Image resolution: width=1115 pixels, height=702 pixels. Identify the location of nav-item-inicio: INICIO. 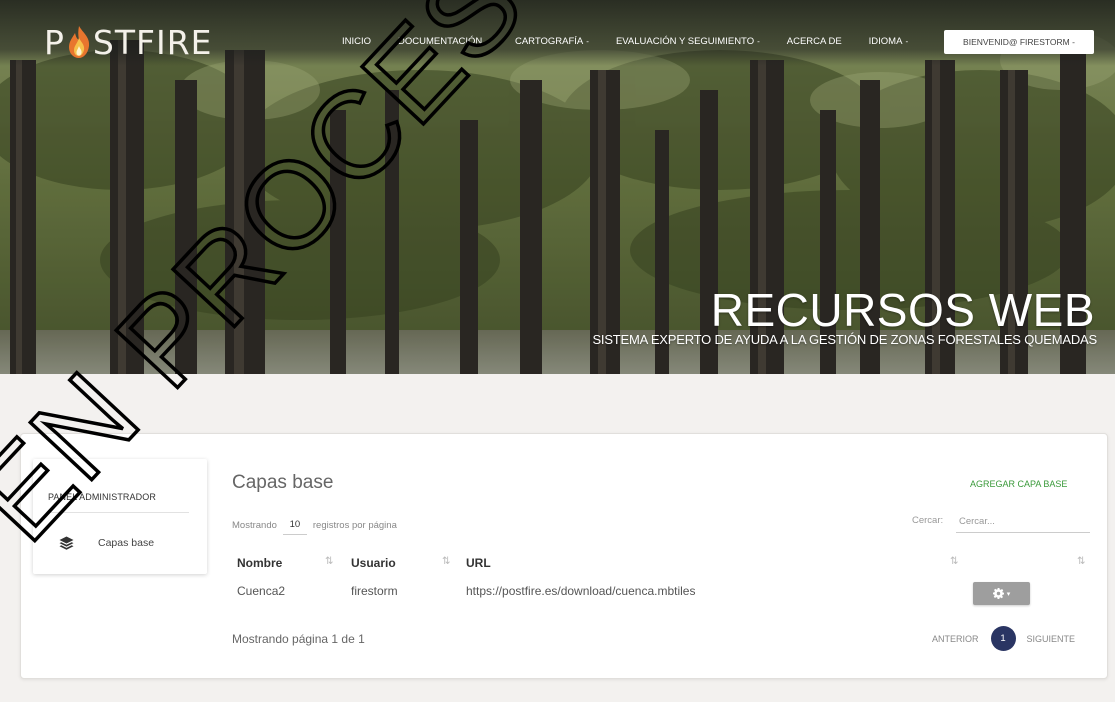
(356, 41).